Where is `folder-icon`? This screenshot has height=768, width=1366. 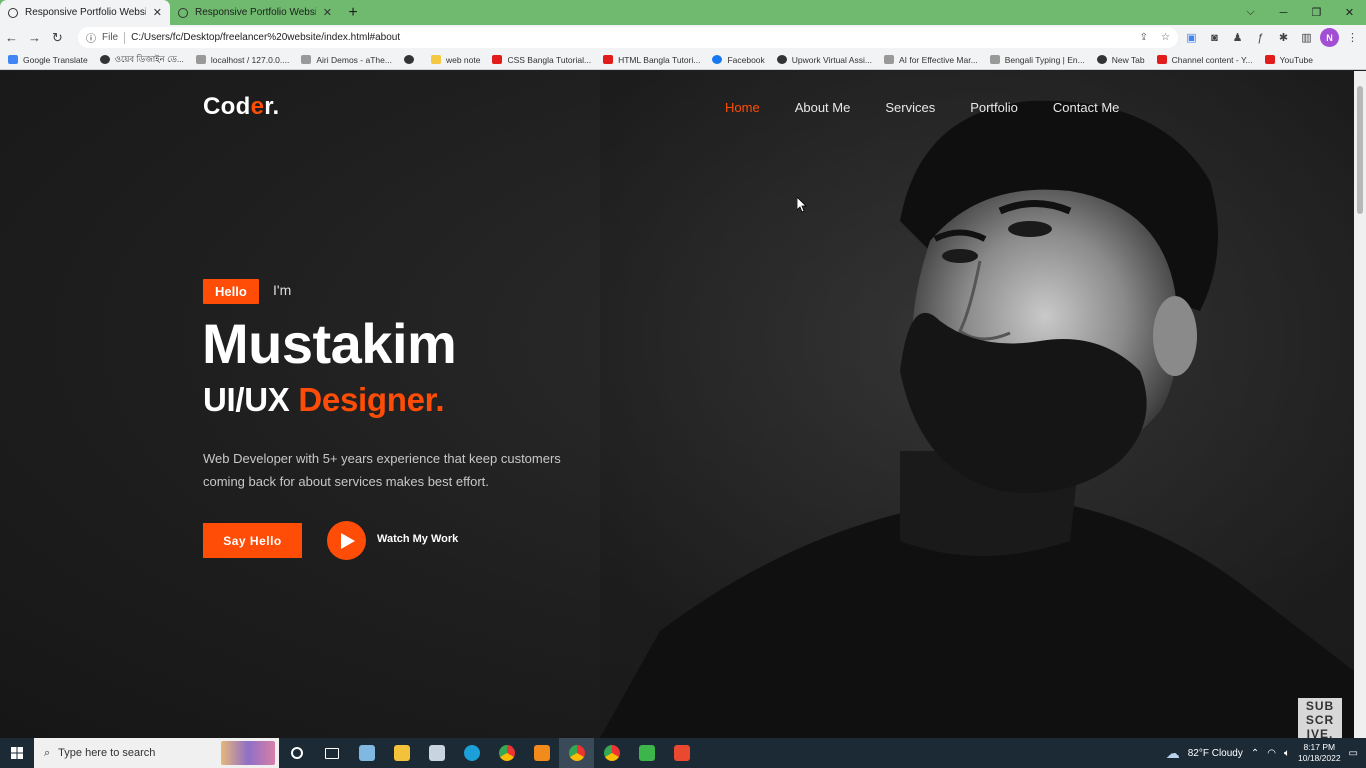 folder-icon is located at coordinates (435, 59).